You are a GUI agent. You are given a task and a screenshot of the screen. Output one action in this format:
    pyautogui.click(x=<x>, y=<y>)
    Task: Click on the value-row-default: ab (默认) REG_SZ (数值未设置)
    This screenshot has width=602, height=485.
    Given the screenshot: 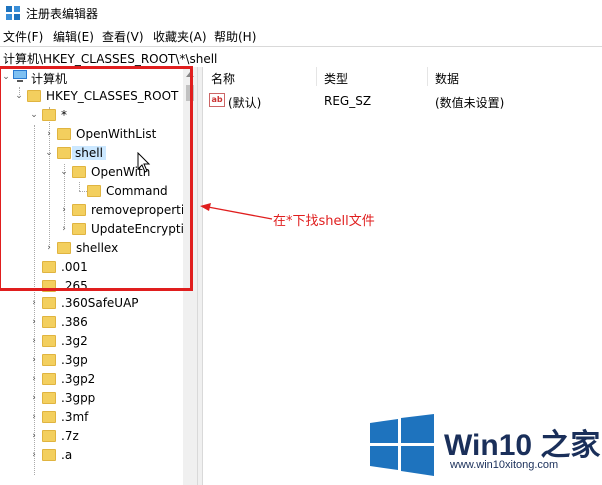 What is the action you would take?
    pyautogui.click(x=402, y=101)
    